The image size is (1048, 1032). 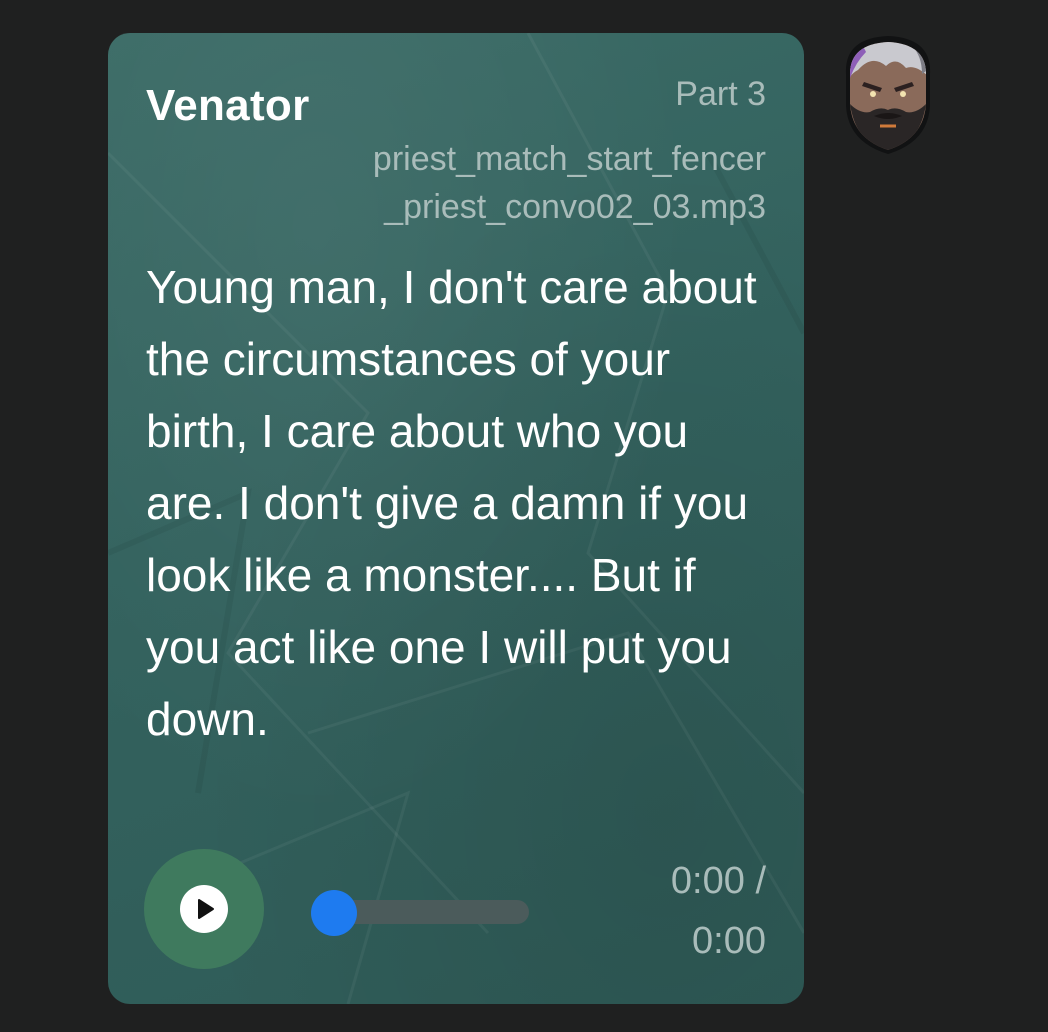 What do you see at coordinates (228, 105) in the screenshot?
I see `sender-name: Venator` at bounding box center [228, 105].